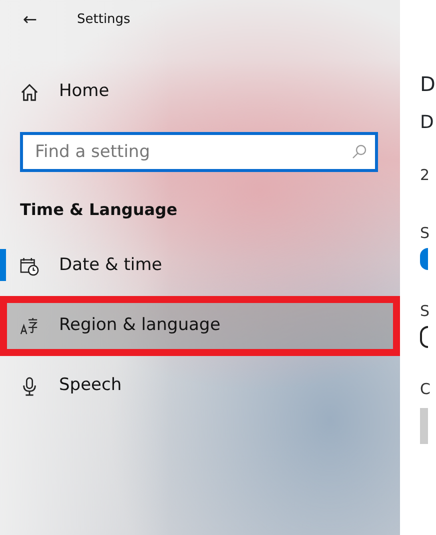  Describe the element at coordinates (359, 152) in the screenshot. I see `search-icon` at that location.